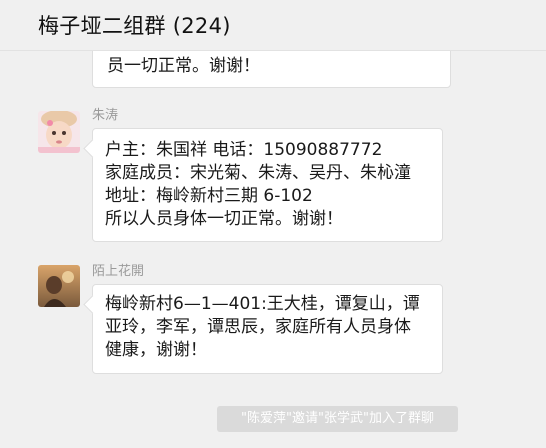  I want to click on sunset-portrait-avatar-icon, so click(59, 286).